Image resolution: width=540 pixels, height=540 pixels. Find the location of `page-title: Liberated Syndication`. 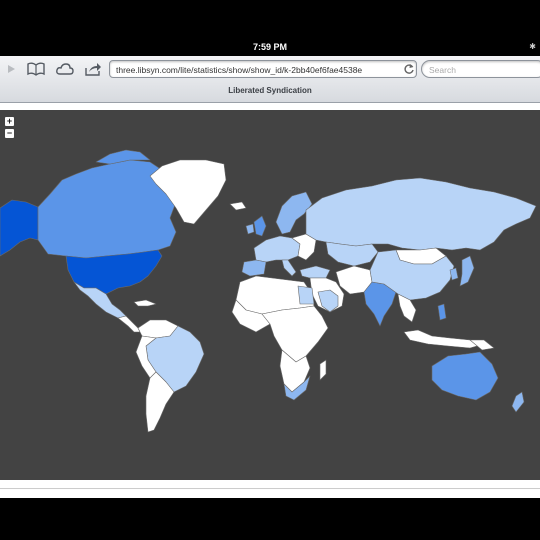

page-title: Liberated Syndication is located at coordinates (270, 90).